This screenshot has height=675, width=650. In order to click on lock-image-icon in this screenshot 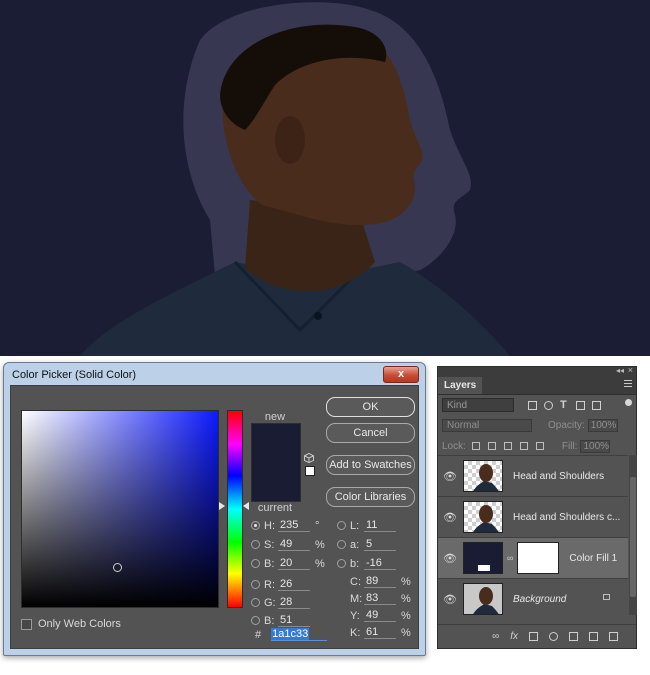, I will do `click(491, 446)`.